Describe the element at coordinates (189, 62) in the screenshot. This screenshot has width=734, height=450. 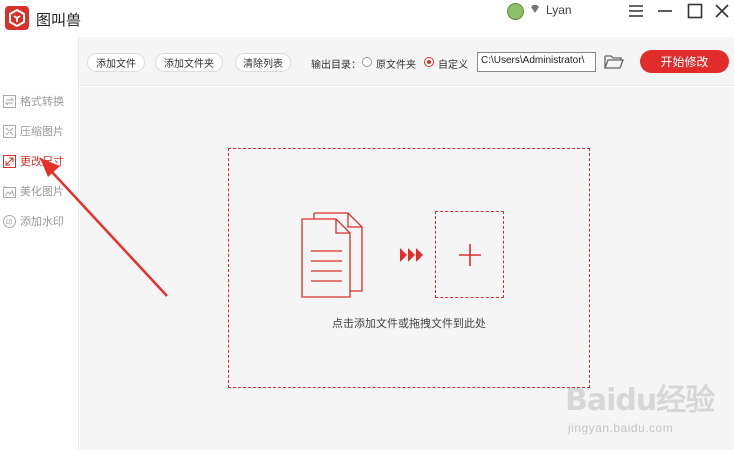
I see `add-folder-button: 添加文件夹` at that location.